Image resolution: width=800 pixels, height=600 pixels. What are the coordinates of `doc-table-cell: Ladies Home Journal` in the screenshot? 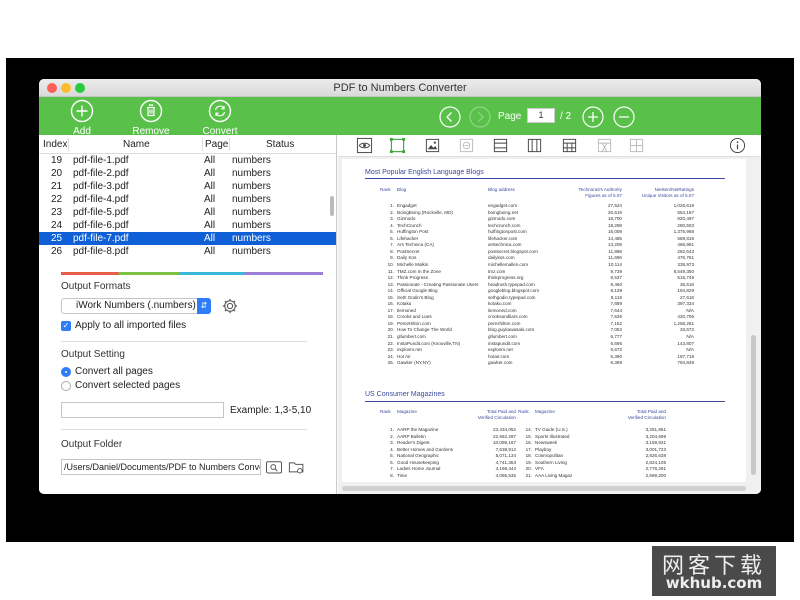 It's located at (419, 469).